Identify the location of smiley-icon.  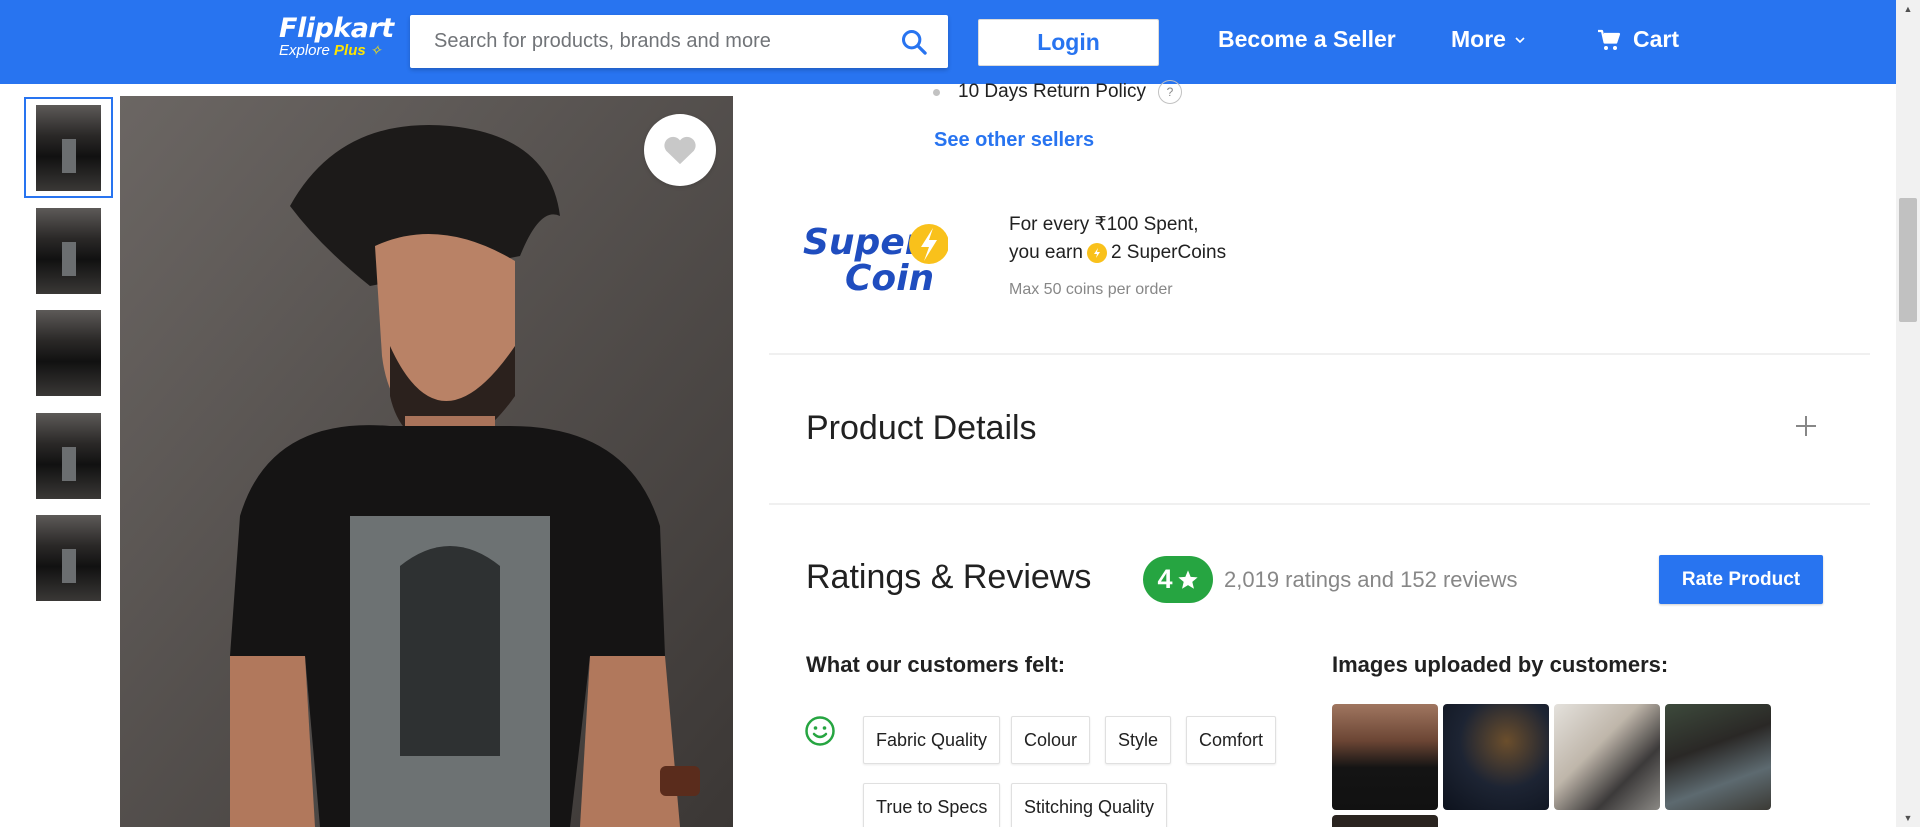
(820, 731).